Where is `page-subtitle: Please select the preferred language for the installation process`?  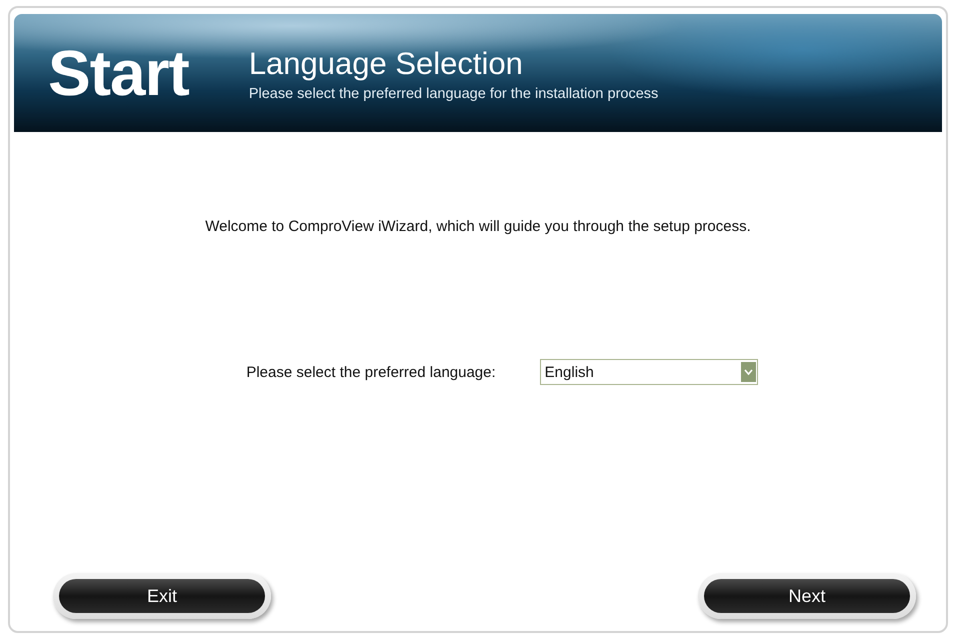 page-subtitle: Please select the preferred language for the installation process is located at coordinates (453, 94).